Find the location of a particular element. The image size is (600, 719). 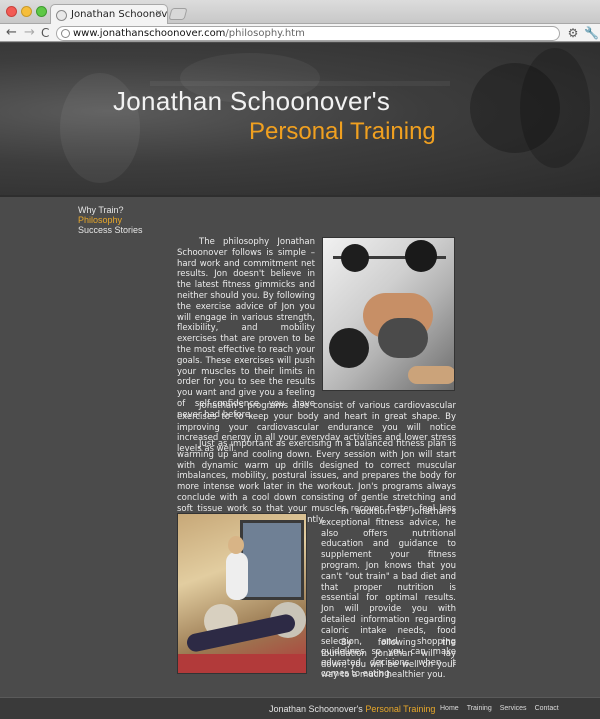

trainer-arm-shape is located at coordinates (431, 375).